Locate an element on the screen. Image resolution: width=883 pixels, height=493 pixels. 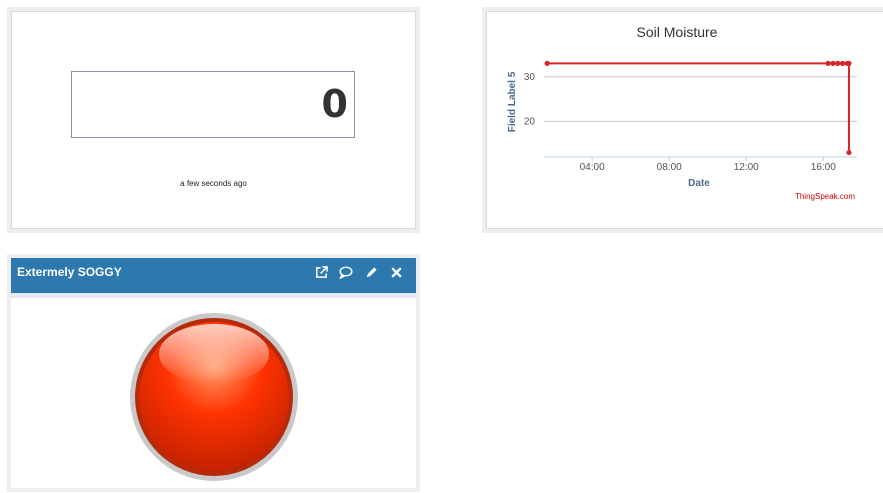
y-axis-ticks: 2030 is located at coordinates (530, 100).